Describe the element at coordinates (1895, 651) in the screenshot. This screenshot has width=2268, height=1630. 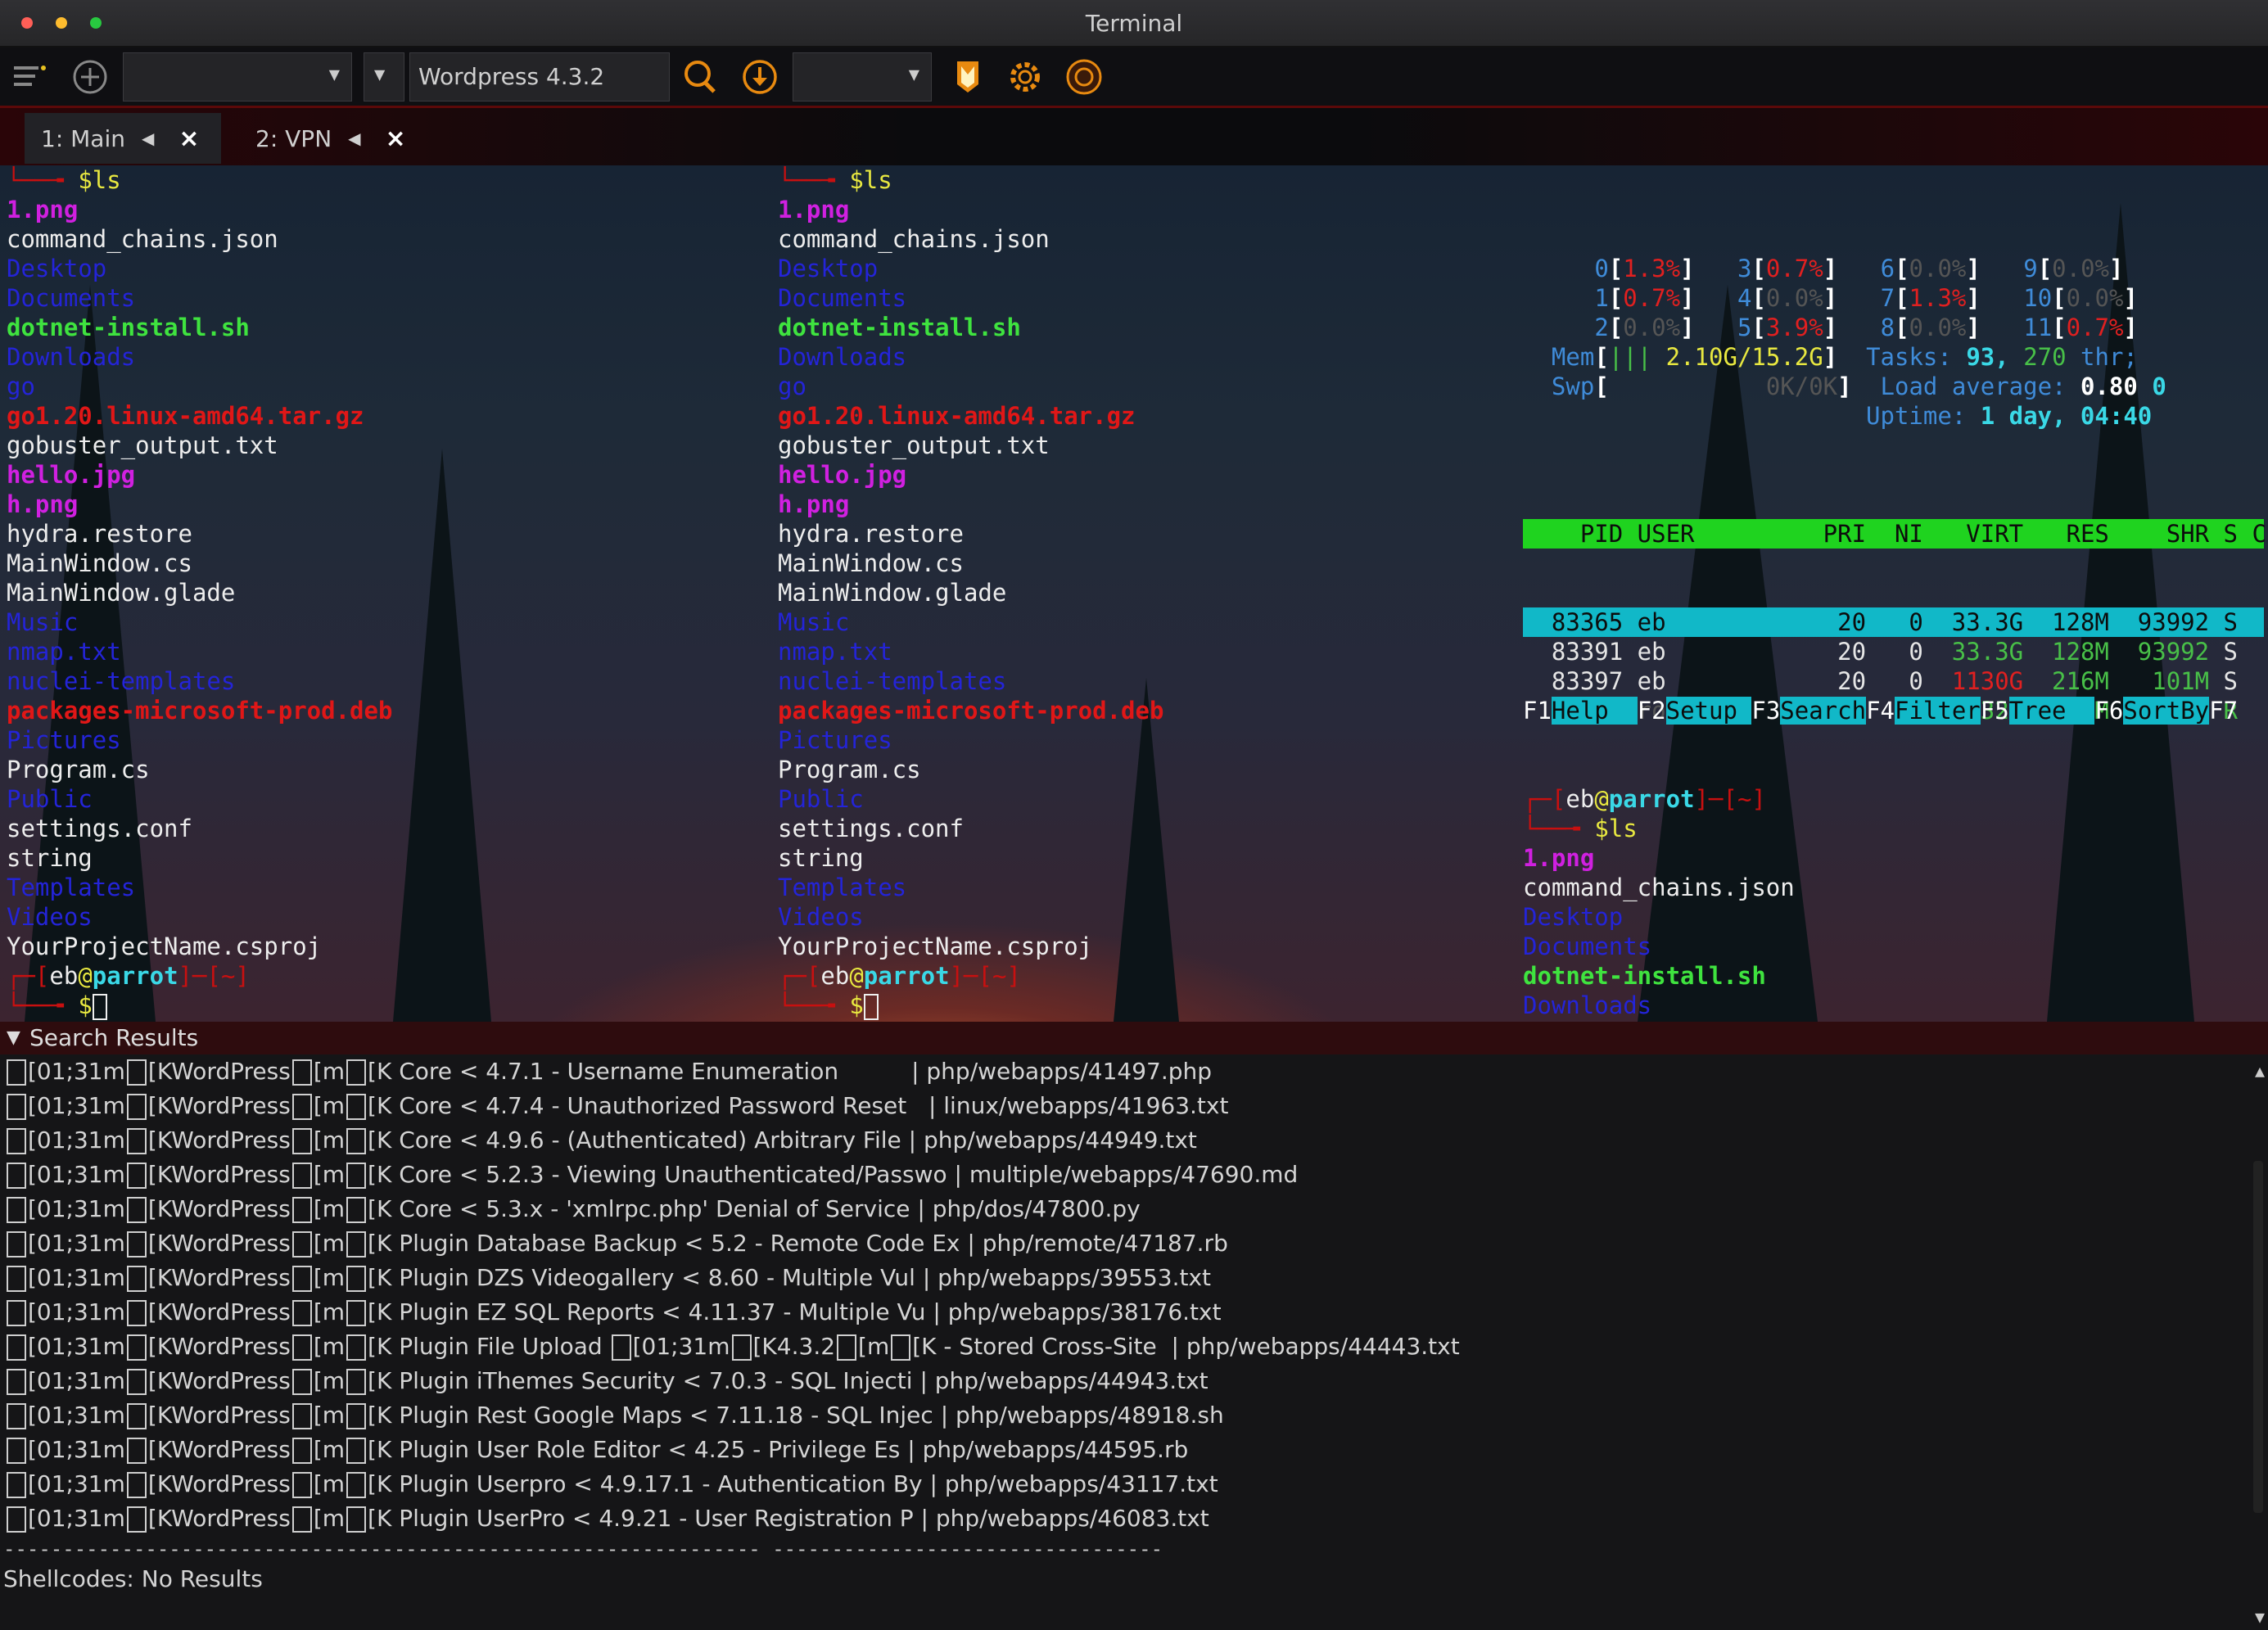
I see `process-row: 83391 eb 20 0 33.3G 128M 93992 S 2.0` at that location.